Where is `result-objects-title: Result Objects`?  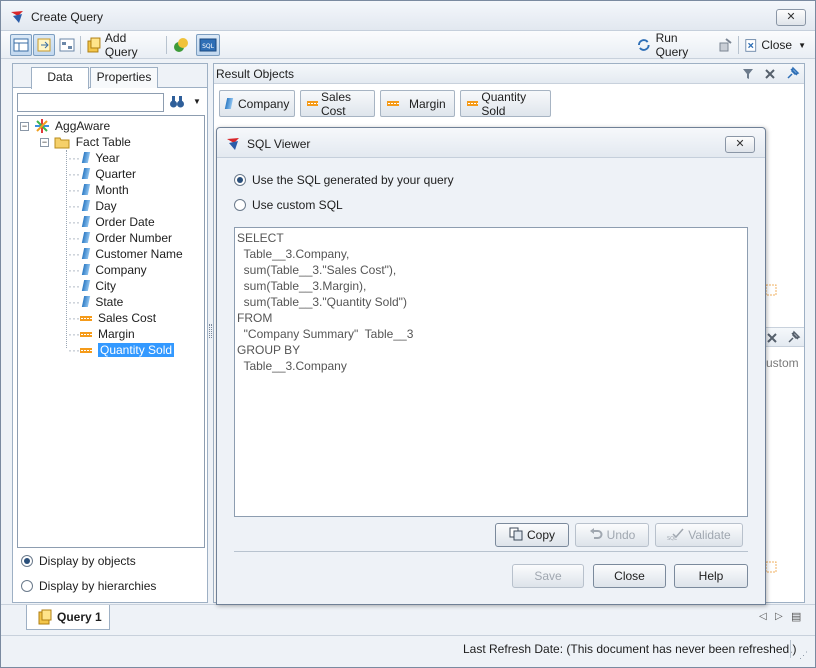
result-objects-title: Result Objects is located at coordinates (255, 74).